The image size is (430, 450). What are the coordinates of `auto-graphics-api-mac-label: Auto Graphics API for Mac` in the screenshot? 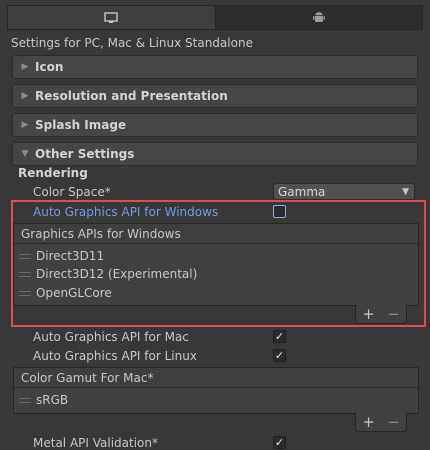 It's located at (111, 337).